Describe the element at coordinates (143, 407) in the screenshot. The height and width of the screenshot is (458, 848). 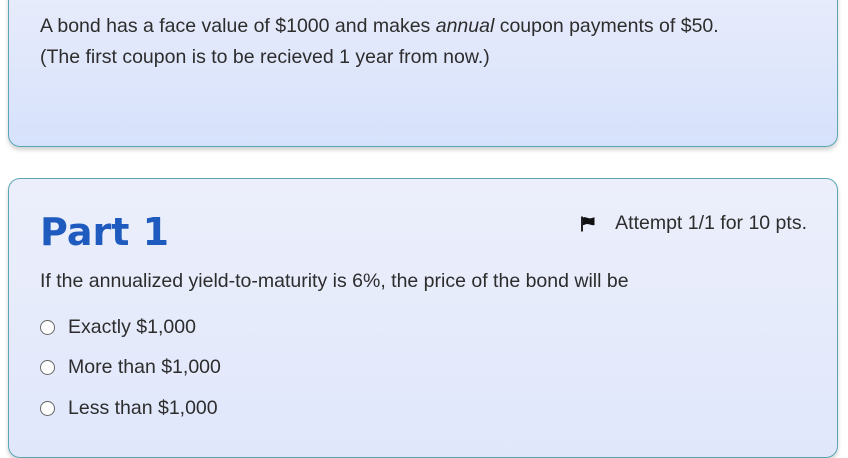
I see `option-label: Less than $1,000` at that location.